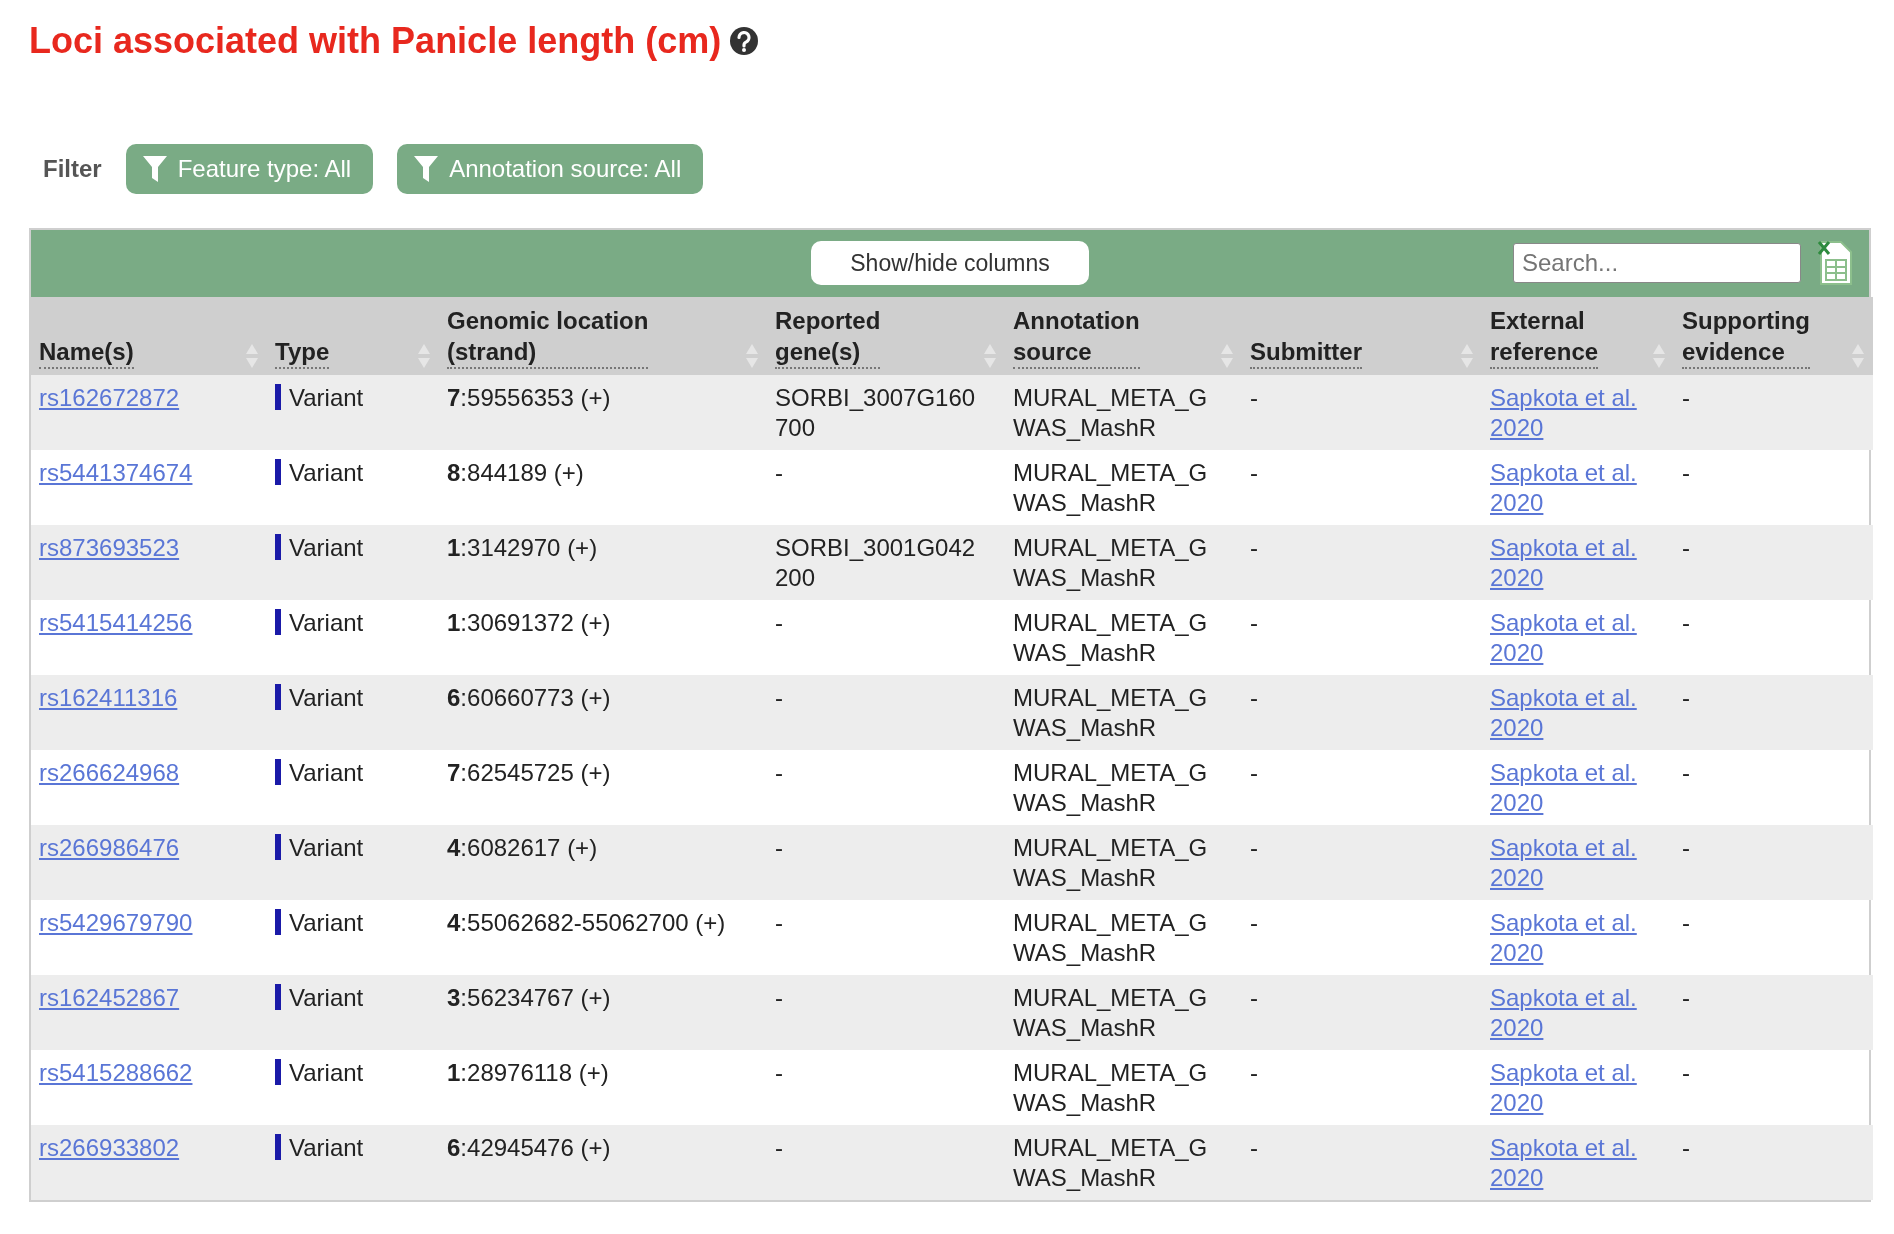  Describe the element at coordinates (529, 773) in the screenshot. I see `location-cell: 7:62545725 (+)` at that location.